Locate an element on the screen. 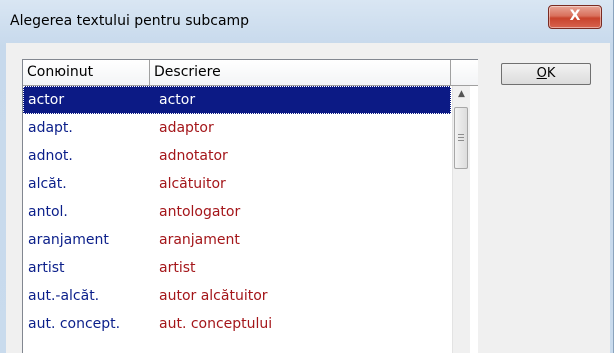 This screenshot has width=614, height=353. ok-button: OK is located at coordinates (546, 74).